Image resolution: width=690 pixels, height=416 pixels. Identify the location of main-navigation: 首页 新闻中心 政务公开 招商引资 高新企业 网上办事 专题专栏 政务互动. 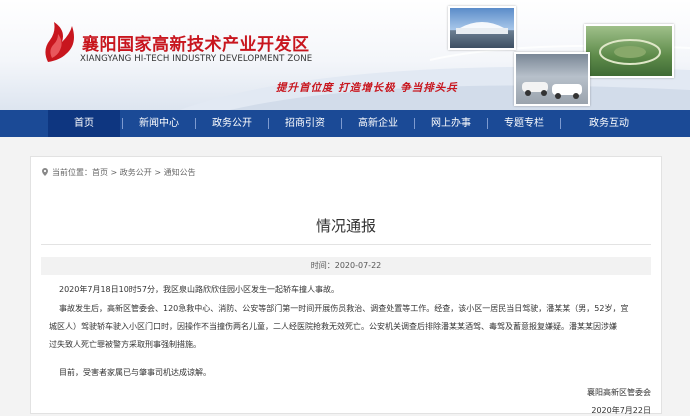
(345, 123).